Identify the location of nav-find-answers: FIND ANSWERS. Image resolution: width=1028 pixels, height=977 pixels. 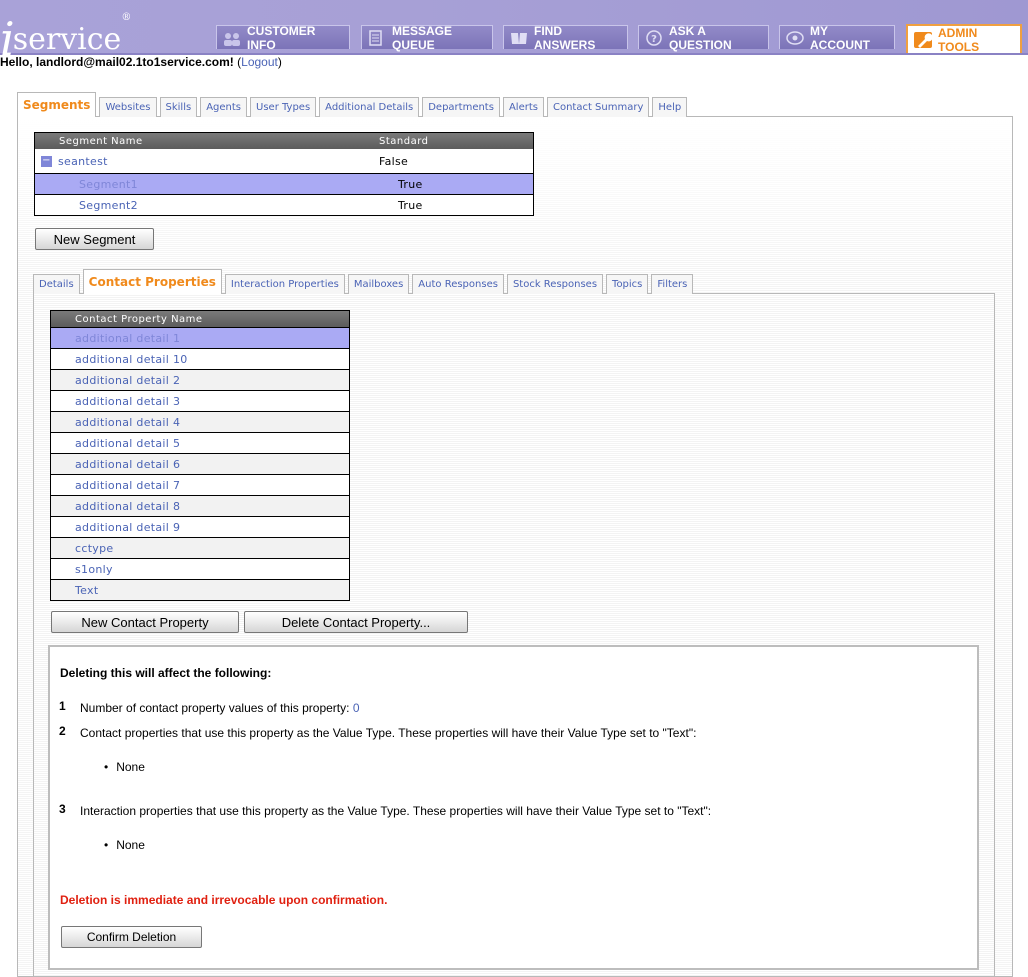
(565, 38).